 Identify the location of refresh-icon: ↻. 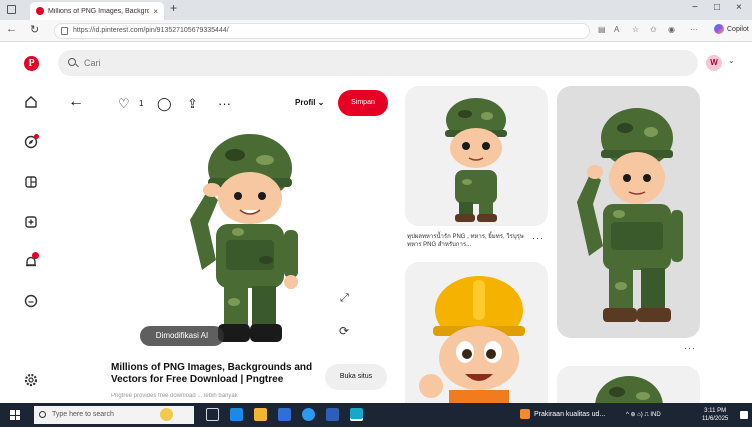
(34, 29).